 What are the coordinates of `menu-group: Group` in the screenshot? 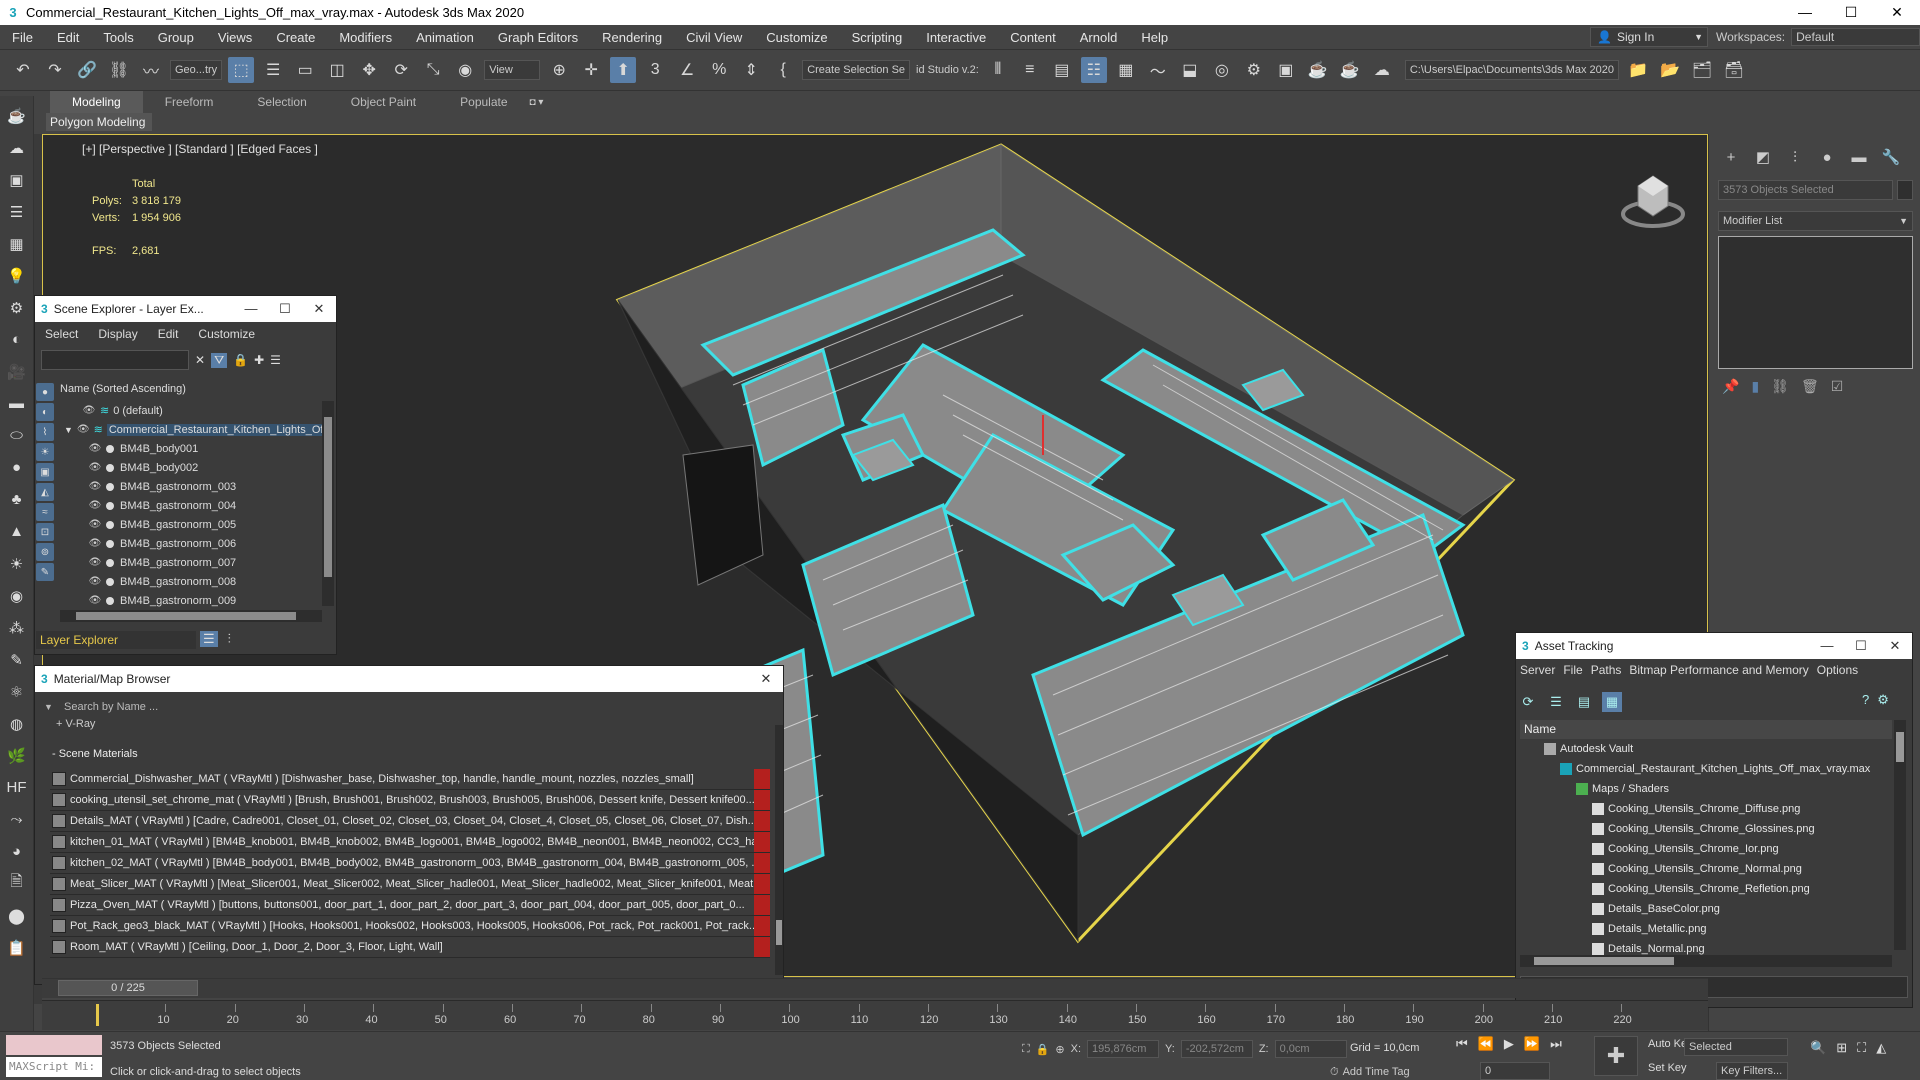 It's located at (176, 37).